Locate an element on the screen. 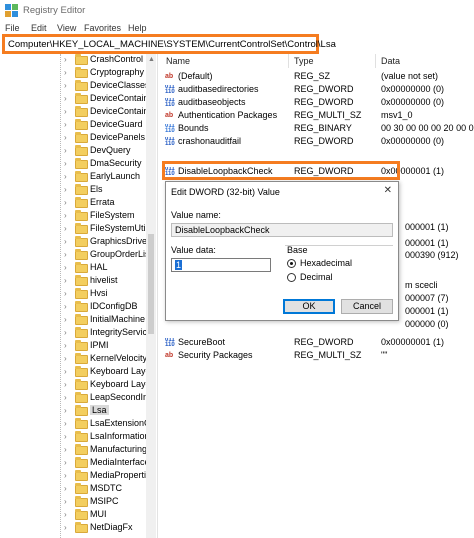 This screenshot has height=538, width=474. tree-item: › IntegrityService is located at coordinates (109, 333).